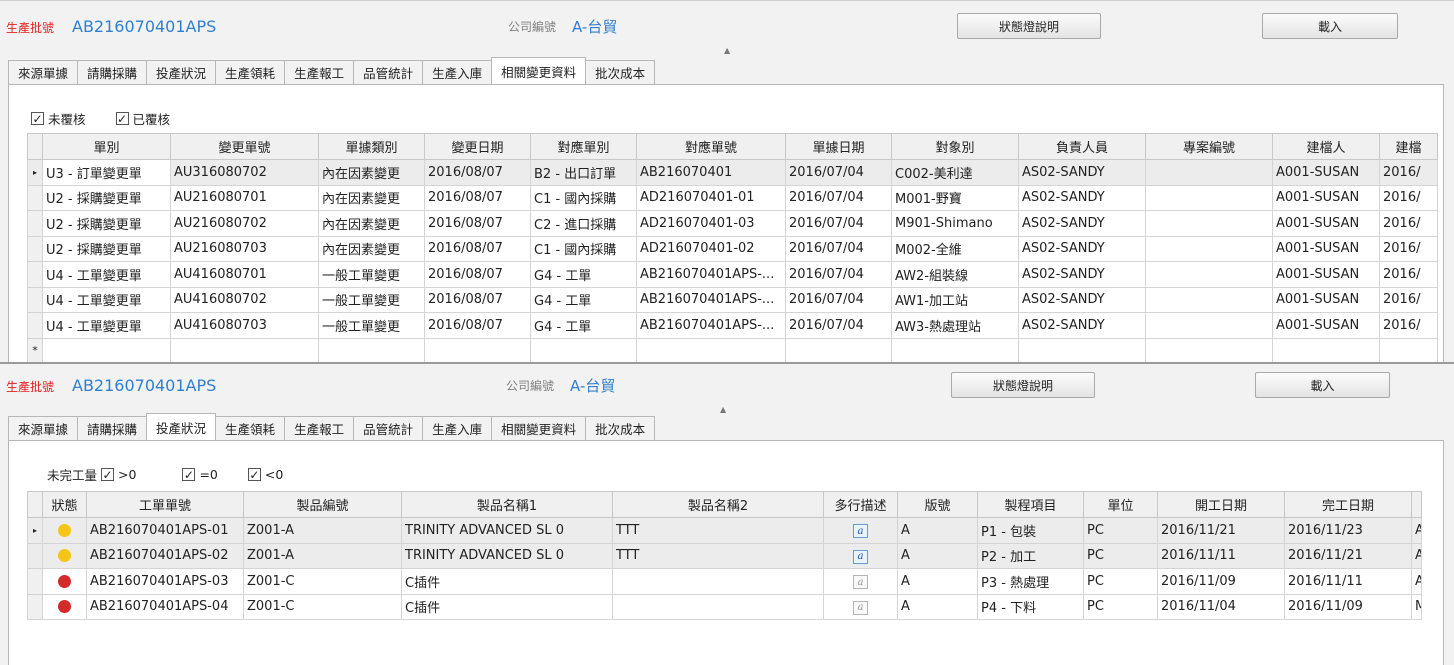  I want to click on filter-less-than-zero: ✓ <0, so click(265, 474).